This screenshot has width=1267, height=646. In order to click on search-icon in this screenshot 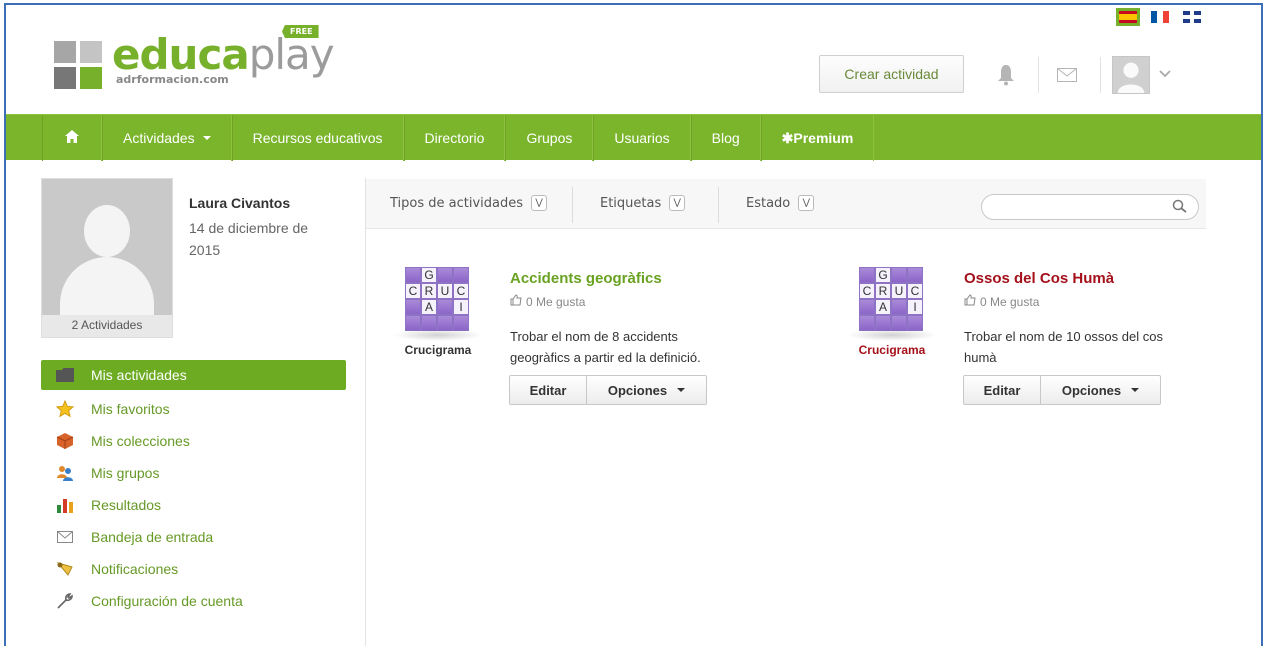, I will do `click(1180, 209)`.